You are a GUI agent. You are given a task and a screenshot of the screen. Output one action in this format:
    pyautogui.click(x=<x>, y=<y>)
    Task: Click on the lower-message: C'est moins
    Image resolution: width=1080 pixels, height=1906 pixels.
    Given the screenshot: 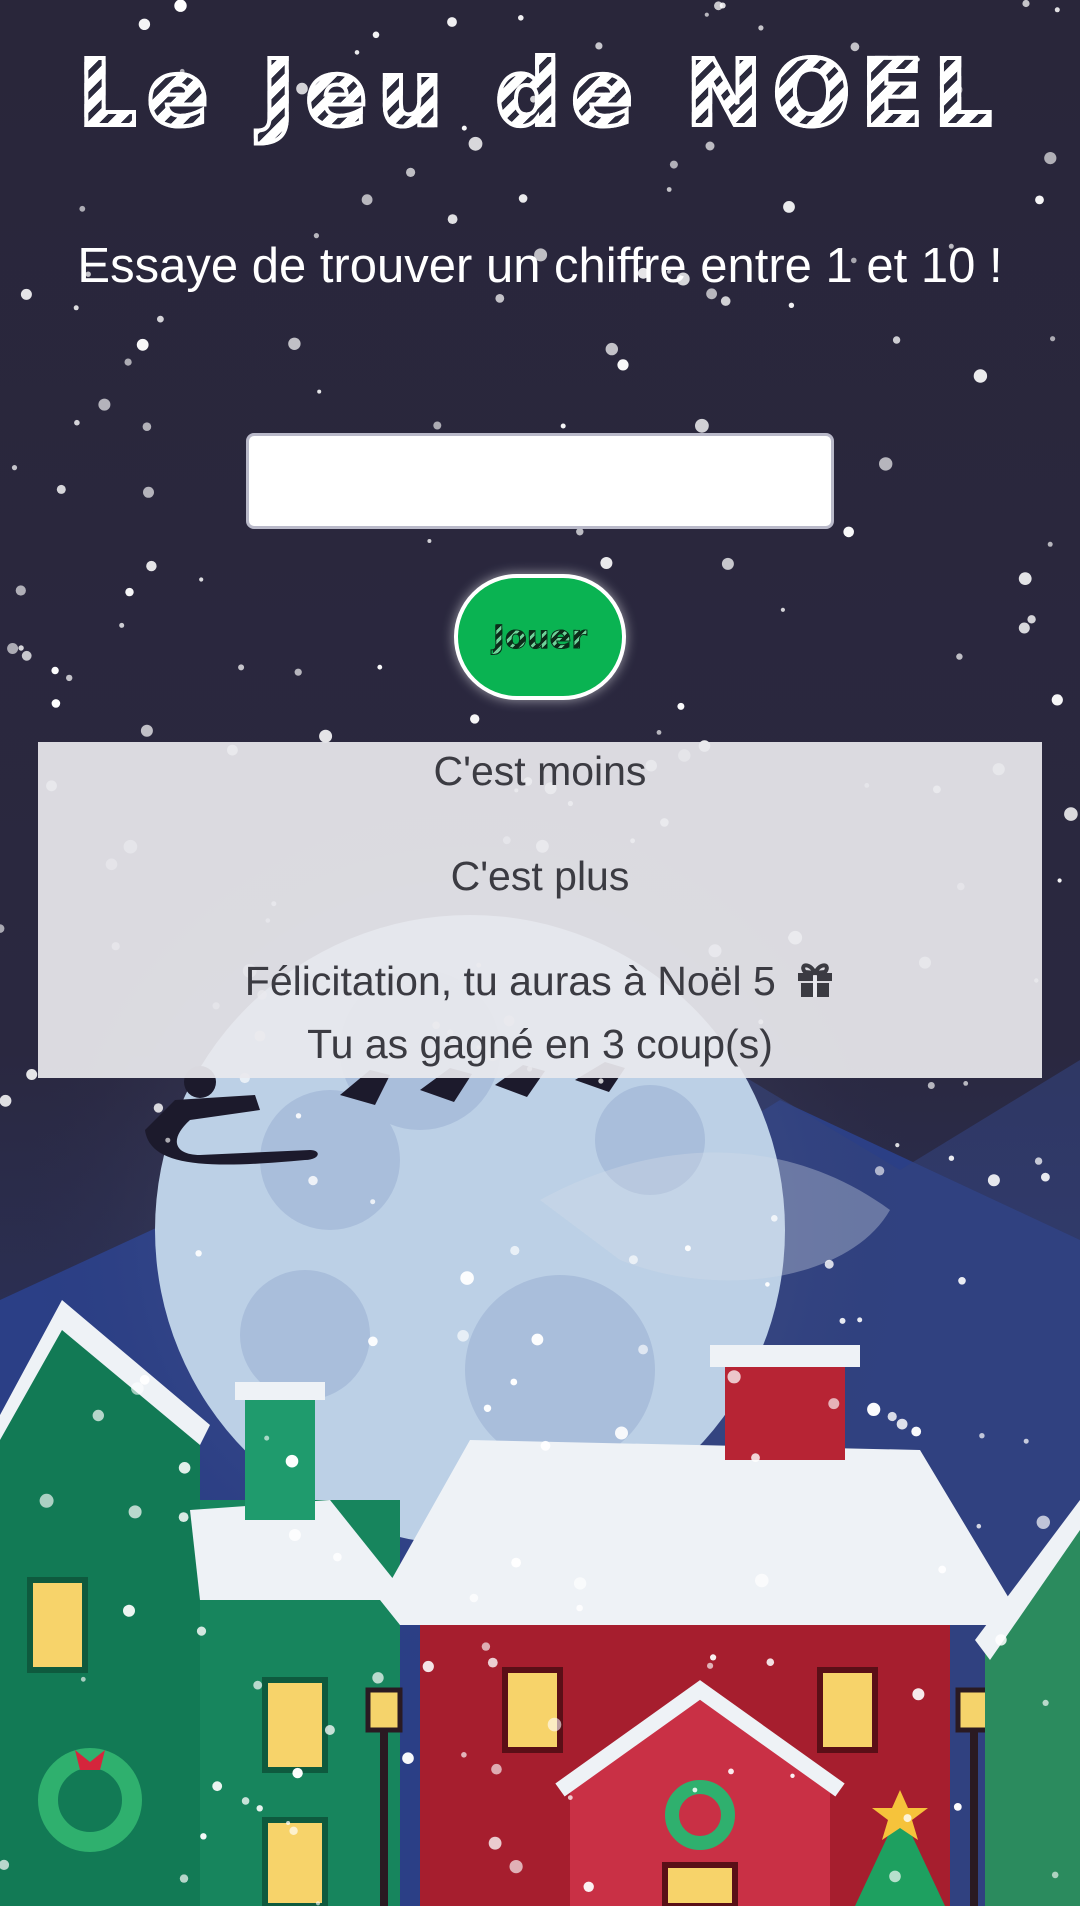 What is the action you would take?
    pyautogui.click(x=540, y=771)
    